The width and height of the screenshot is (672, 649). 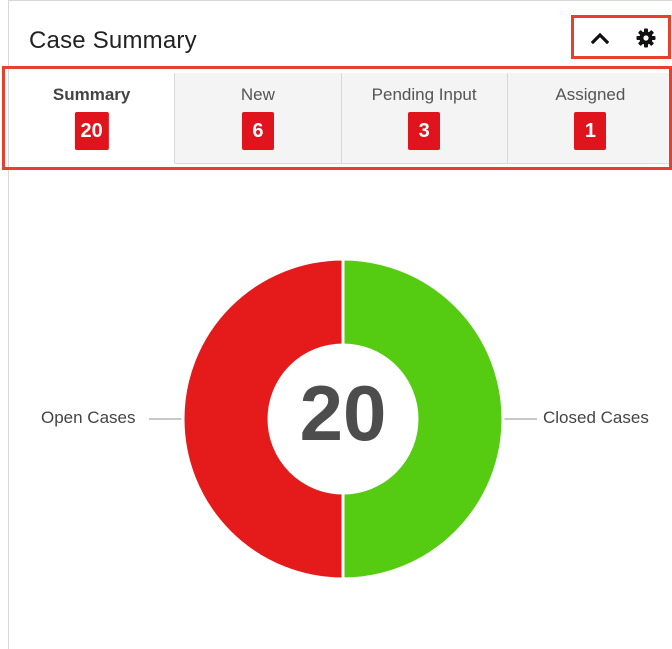 I want to click on dashlet-header: Case Summary, so click(x=340, y=39).